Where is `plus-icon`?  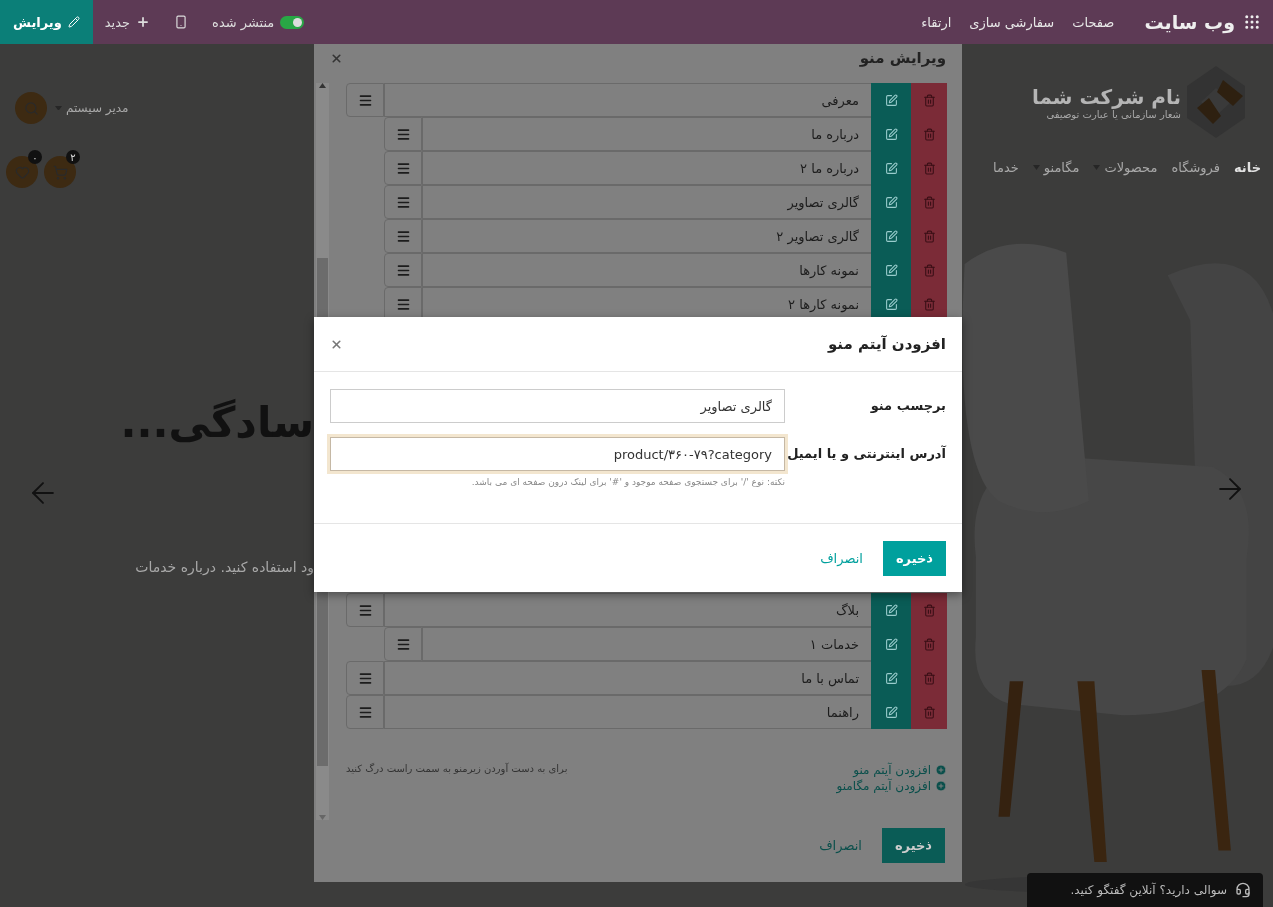
plus-icon is located at coordinates (143, 22).